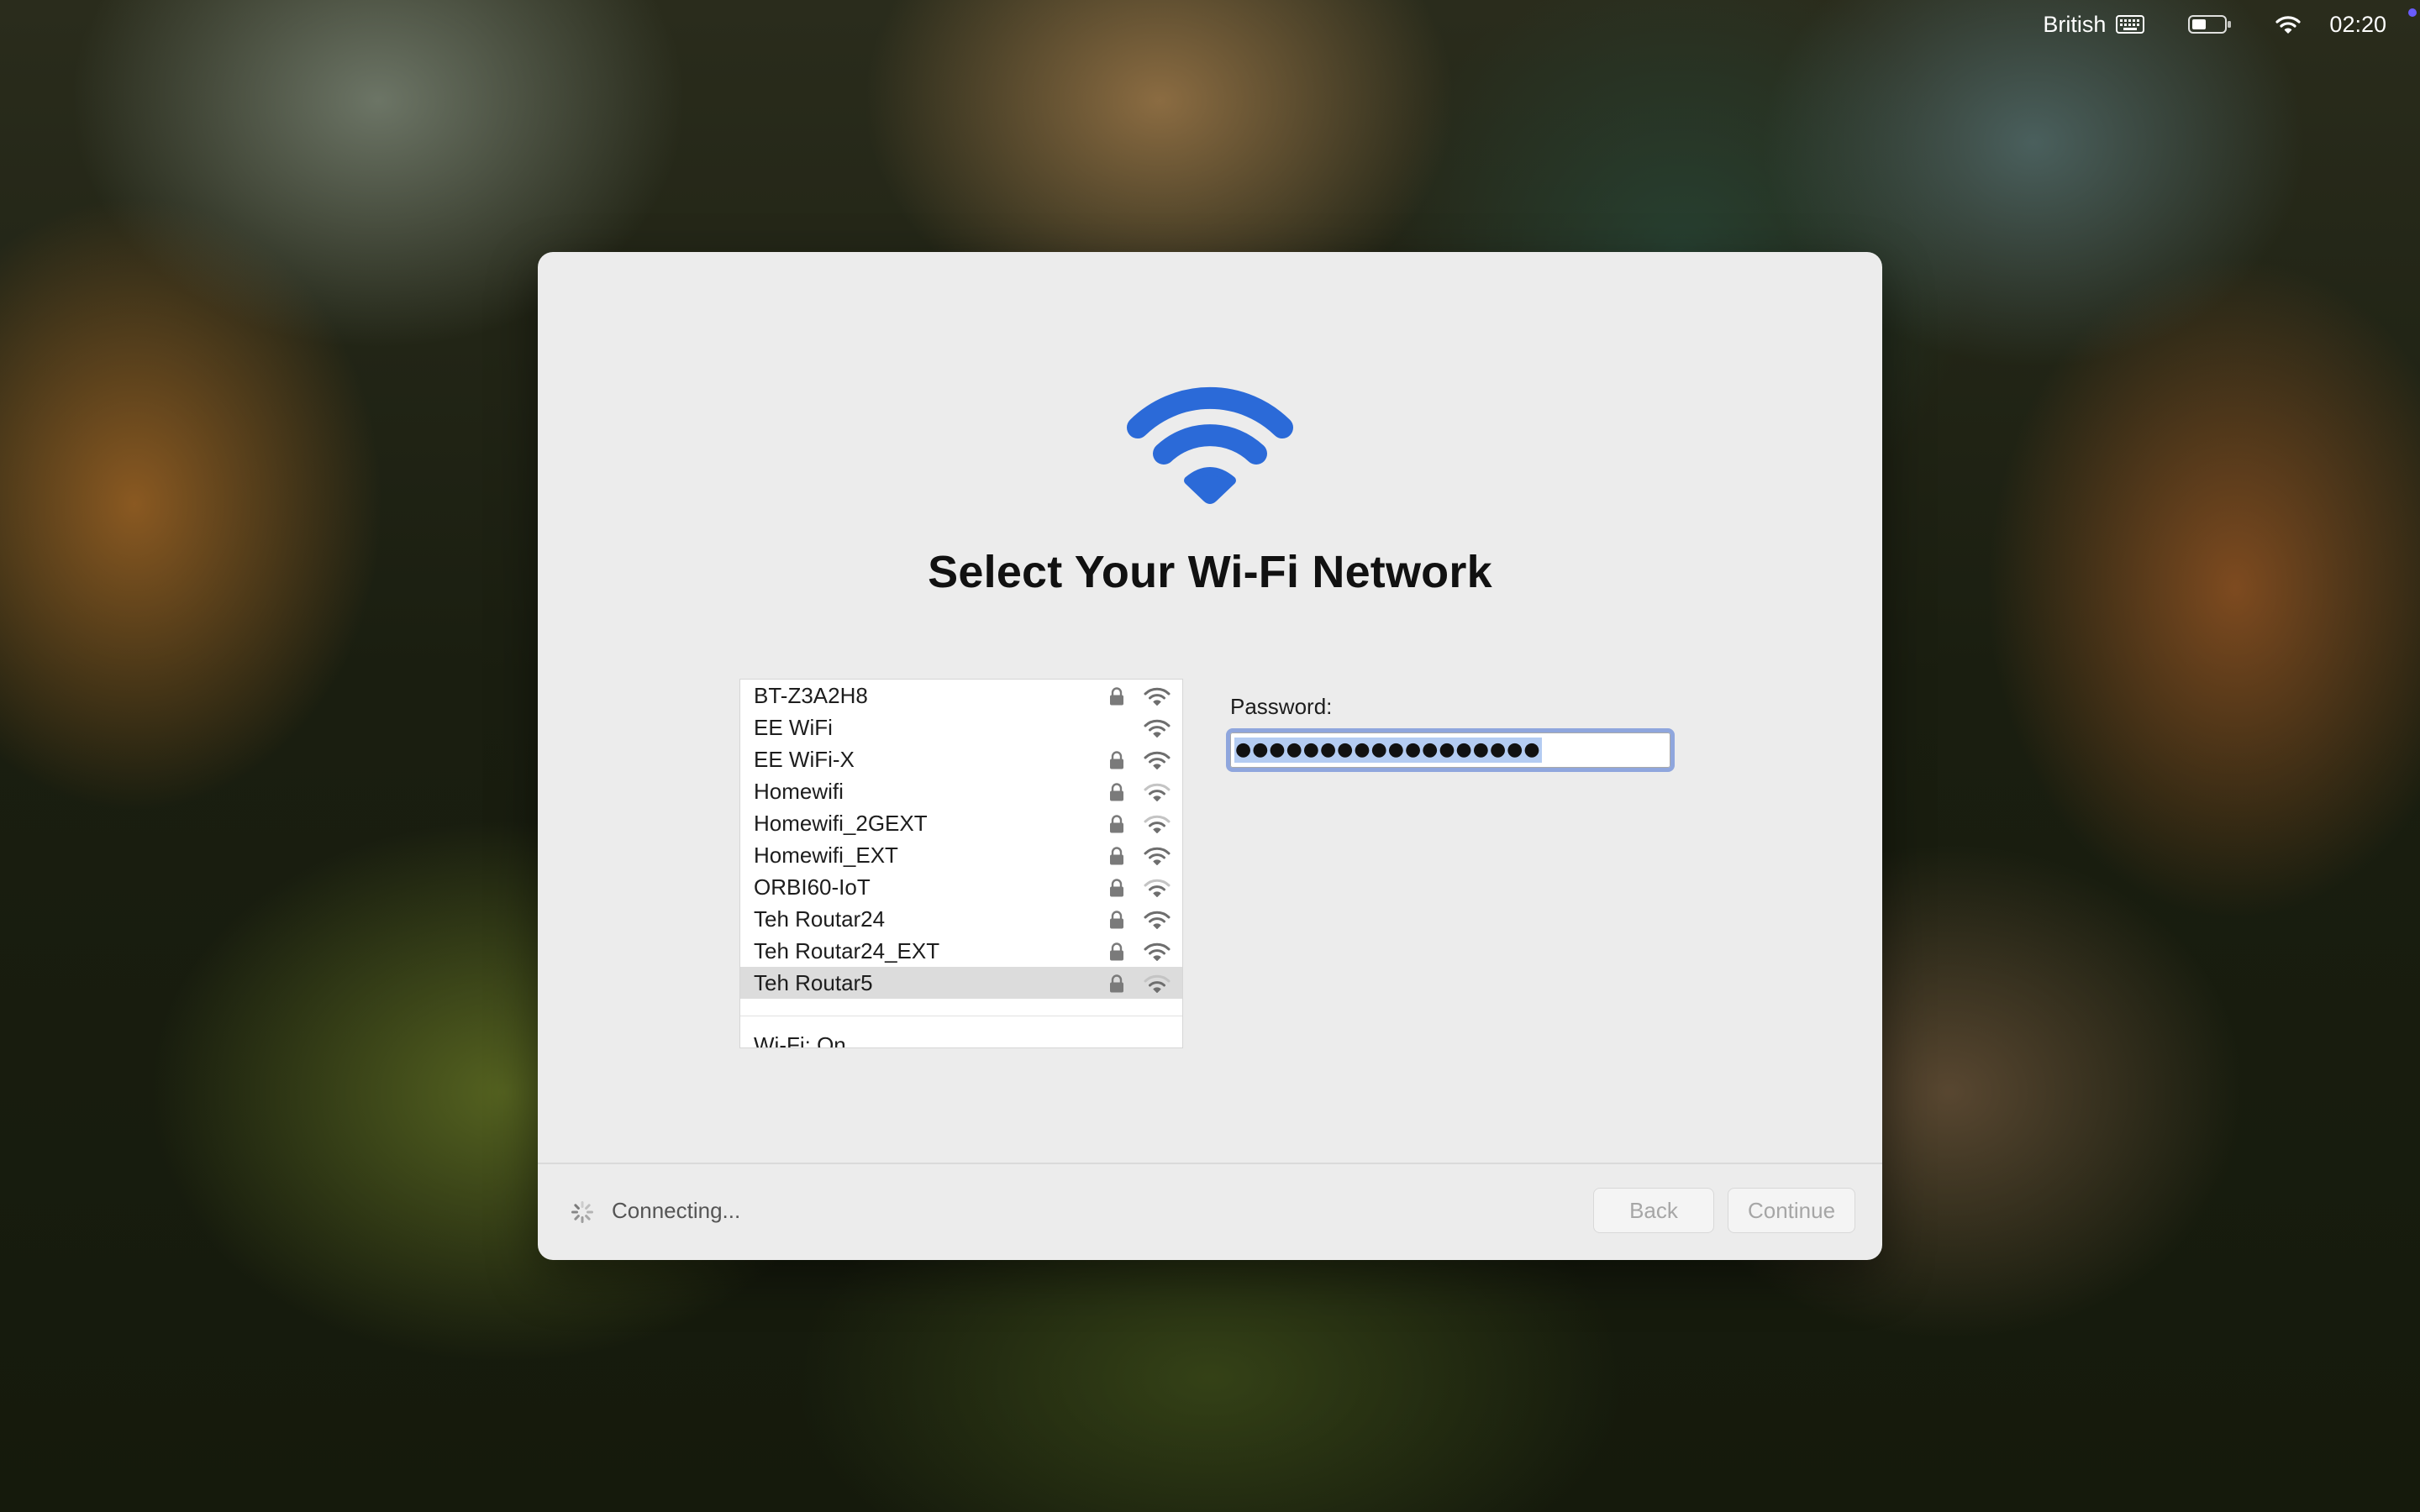 This screenshot has width=2420, height=1512. I want to click on recording-indicator-dot, so click(2412, 12).